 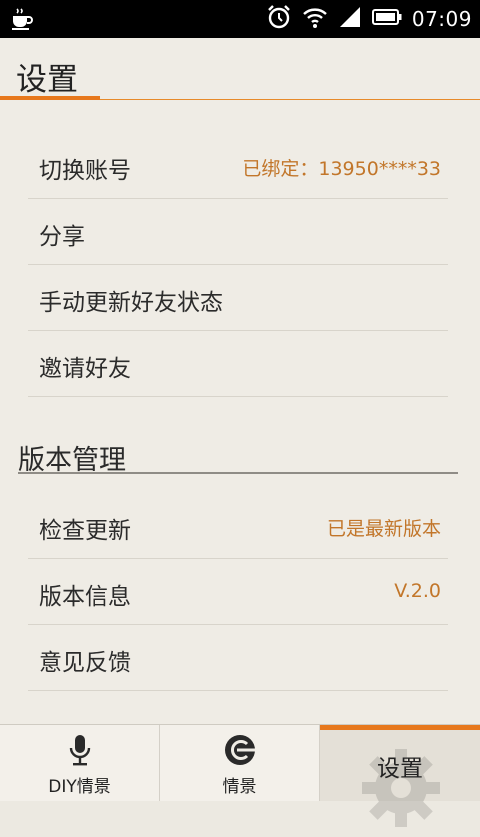 I want to click on tab-label: DIY情景, so click(x=79, y=787).